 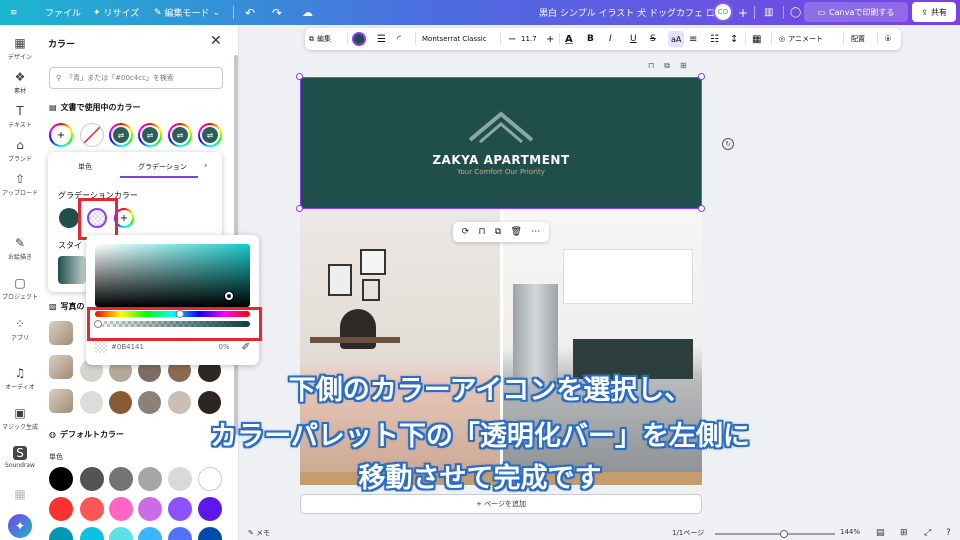 I want to click on transparency-icon: ▦, so click(x=756, y=39).